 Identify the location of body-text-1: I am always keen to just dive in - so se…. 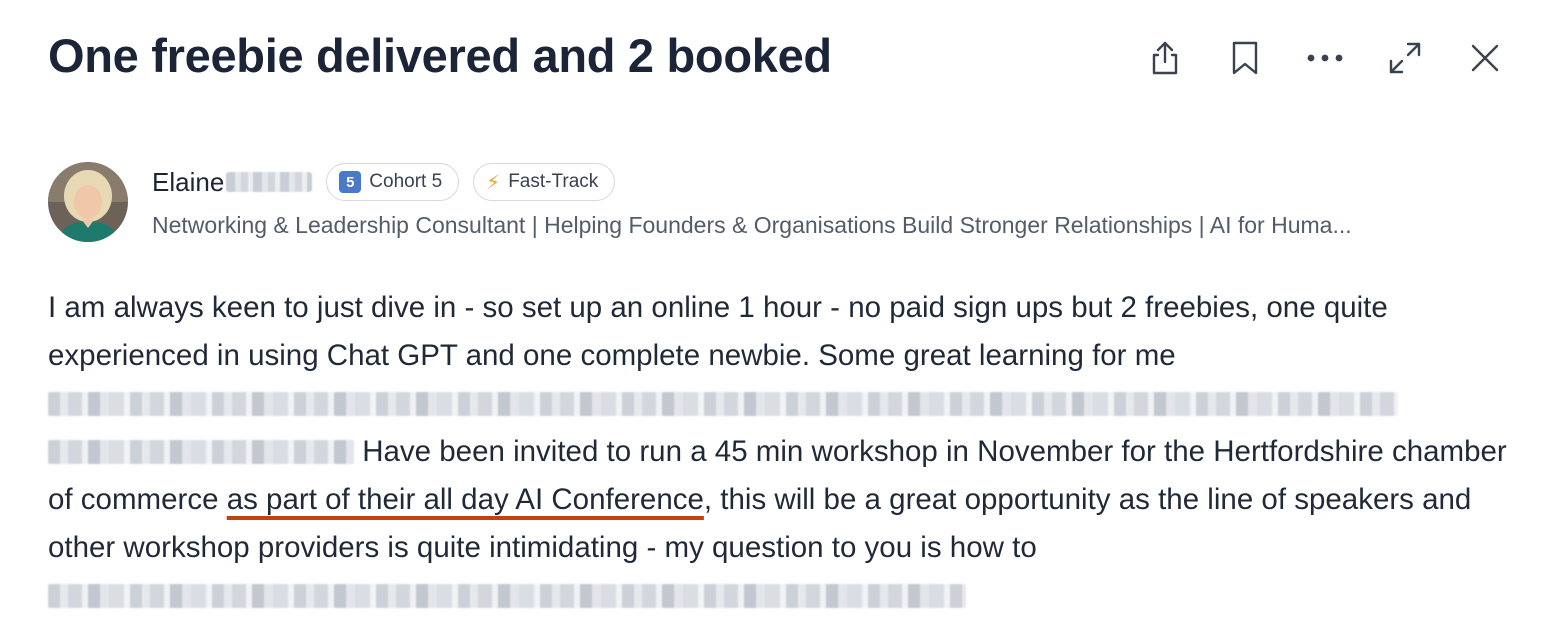
(718, 331).